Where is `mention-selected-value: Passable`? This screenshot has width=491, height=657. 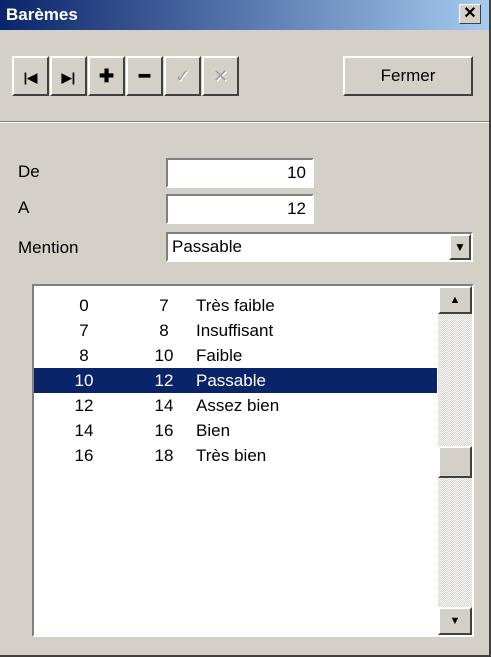
mention-selected-value: Passable is located at coordinates (207, 246).